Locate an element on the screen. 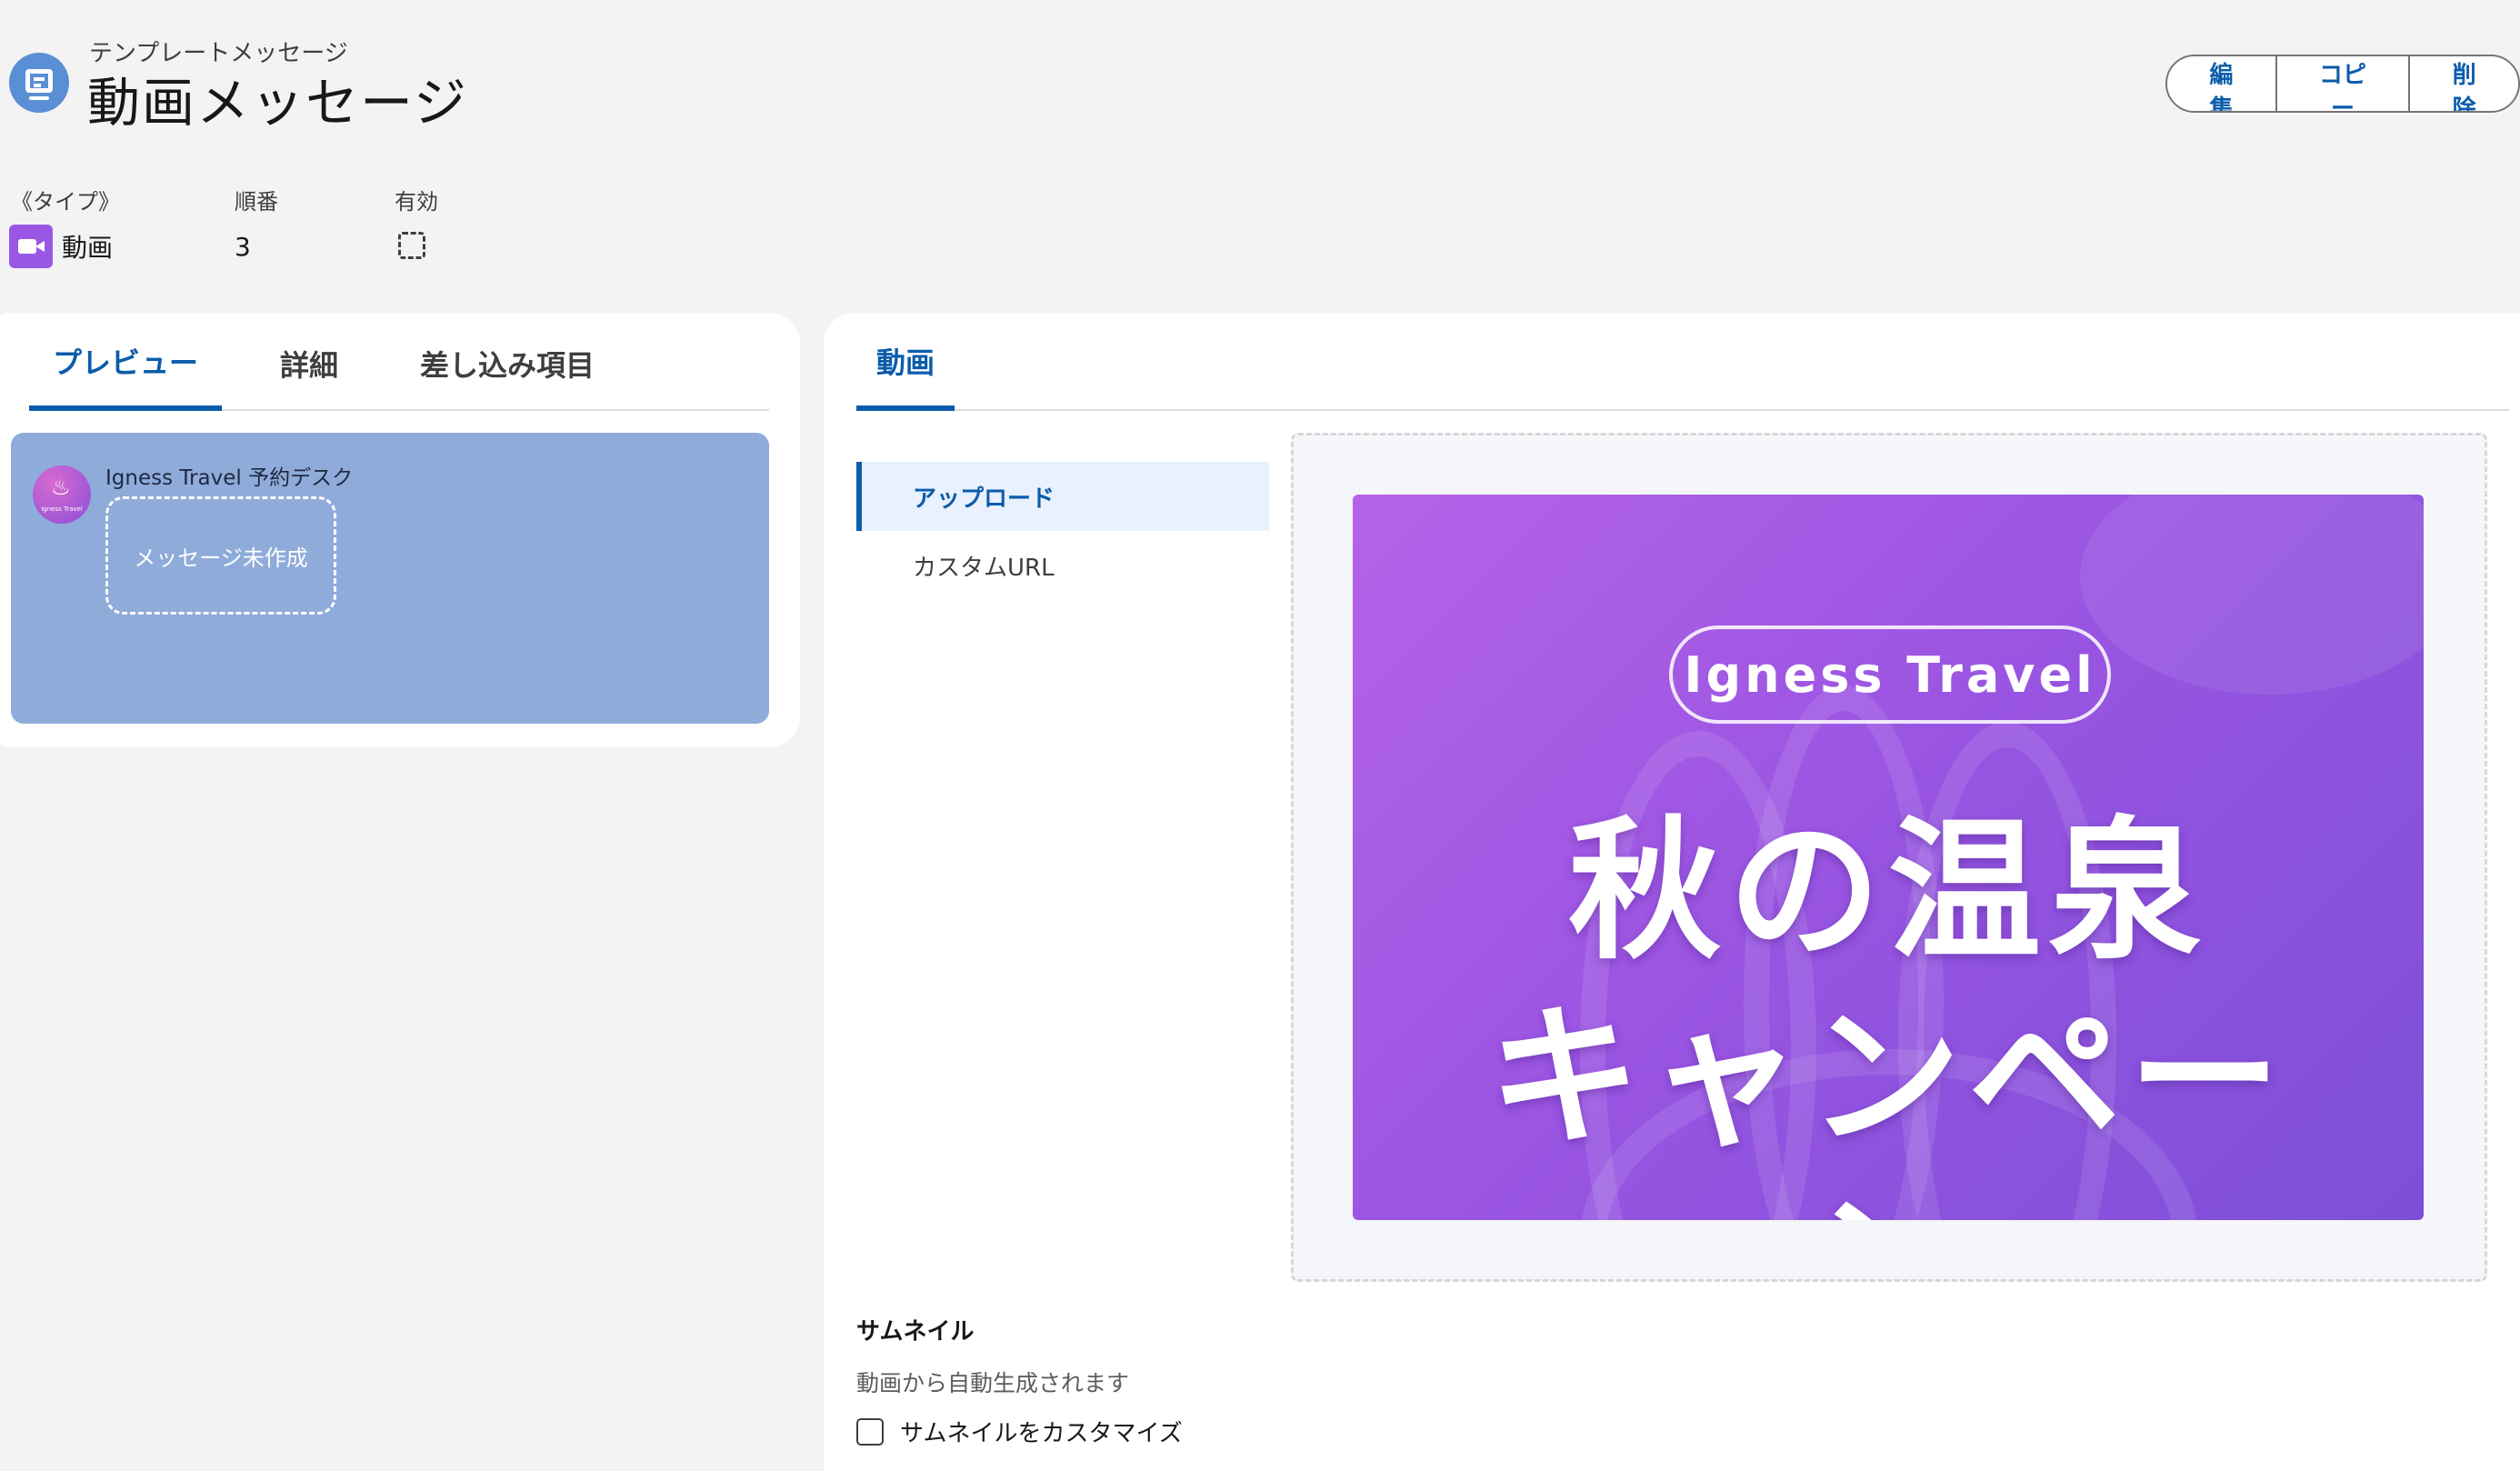  order-label: 順番 is located at coordinates (256, 202).